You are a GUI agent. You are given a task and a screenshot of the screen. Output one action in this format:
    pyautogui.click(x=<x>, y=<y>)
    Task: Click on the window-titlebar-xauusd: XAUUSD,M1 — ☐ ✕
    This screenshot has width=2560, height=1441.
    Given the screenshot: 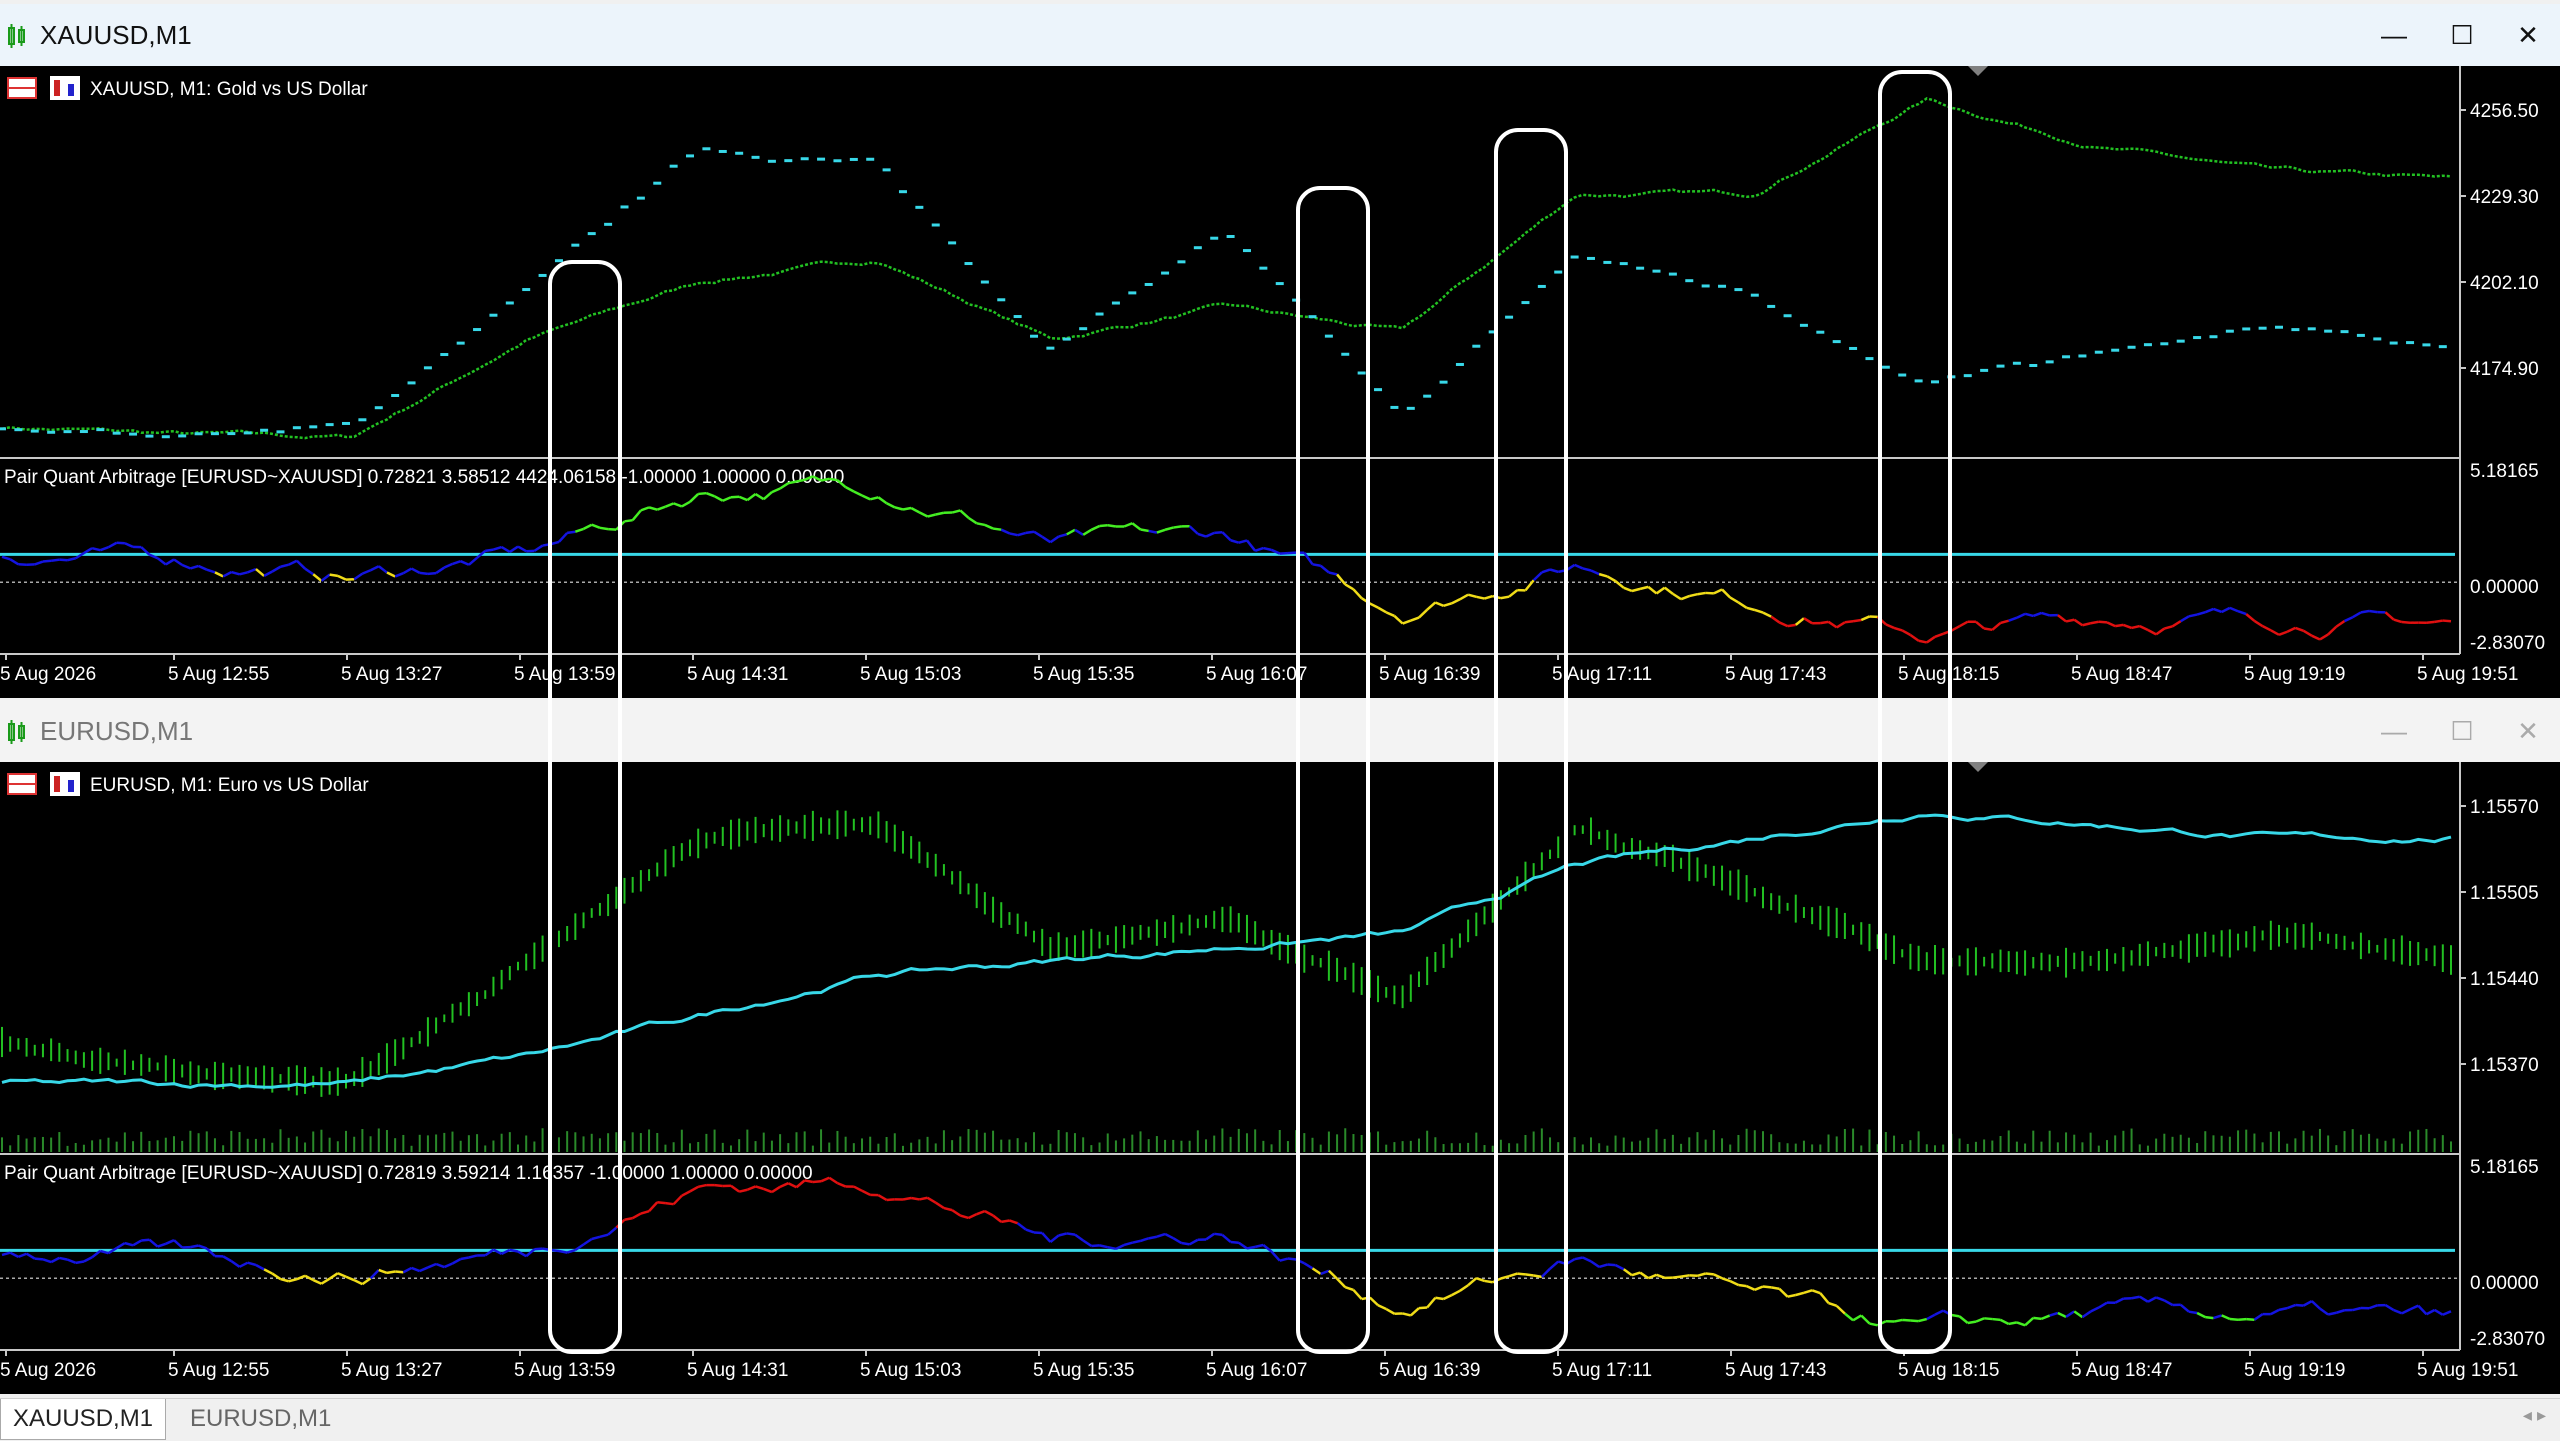 What is the action you would take?
    pyautogui.click(x=1280, y=35)
    